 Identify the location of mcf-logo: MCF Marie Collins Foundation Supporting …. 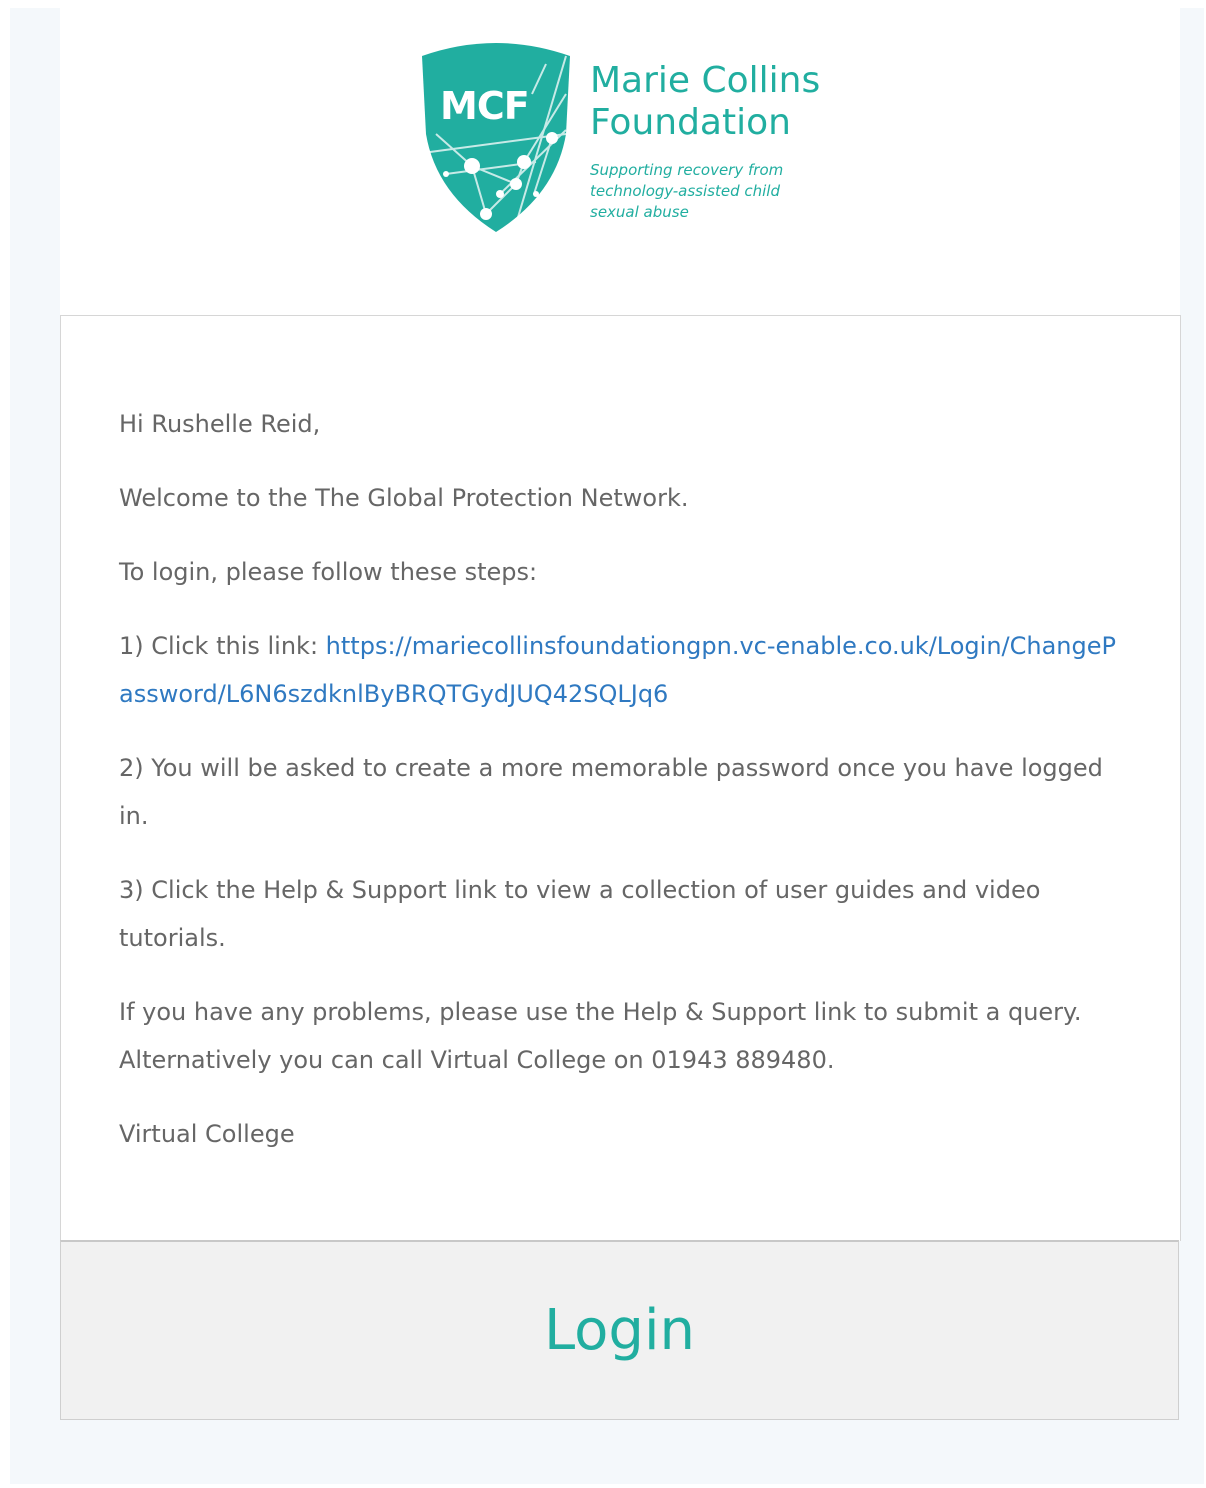
(626, 134).